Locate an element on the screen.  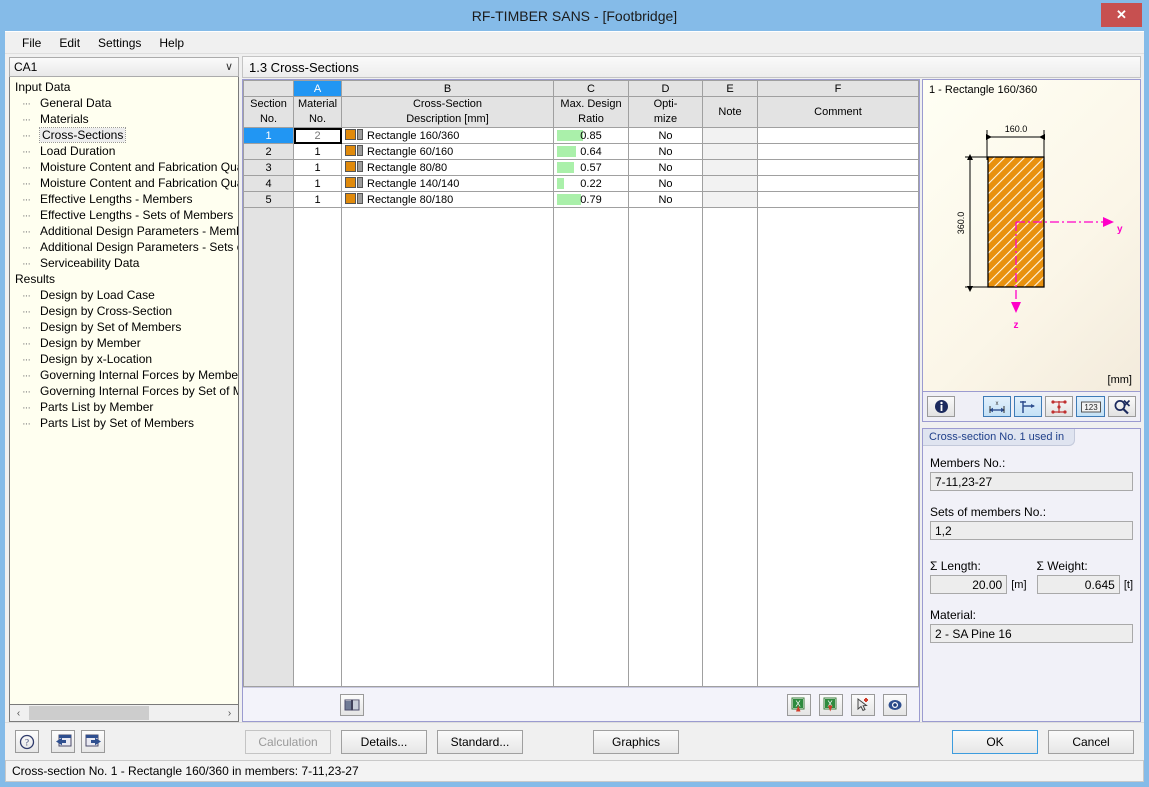
case-selector-dropdown: CA1 ∨ is located at coordinates (124, 67).